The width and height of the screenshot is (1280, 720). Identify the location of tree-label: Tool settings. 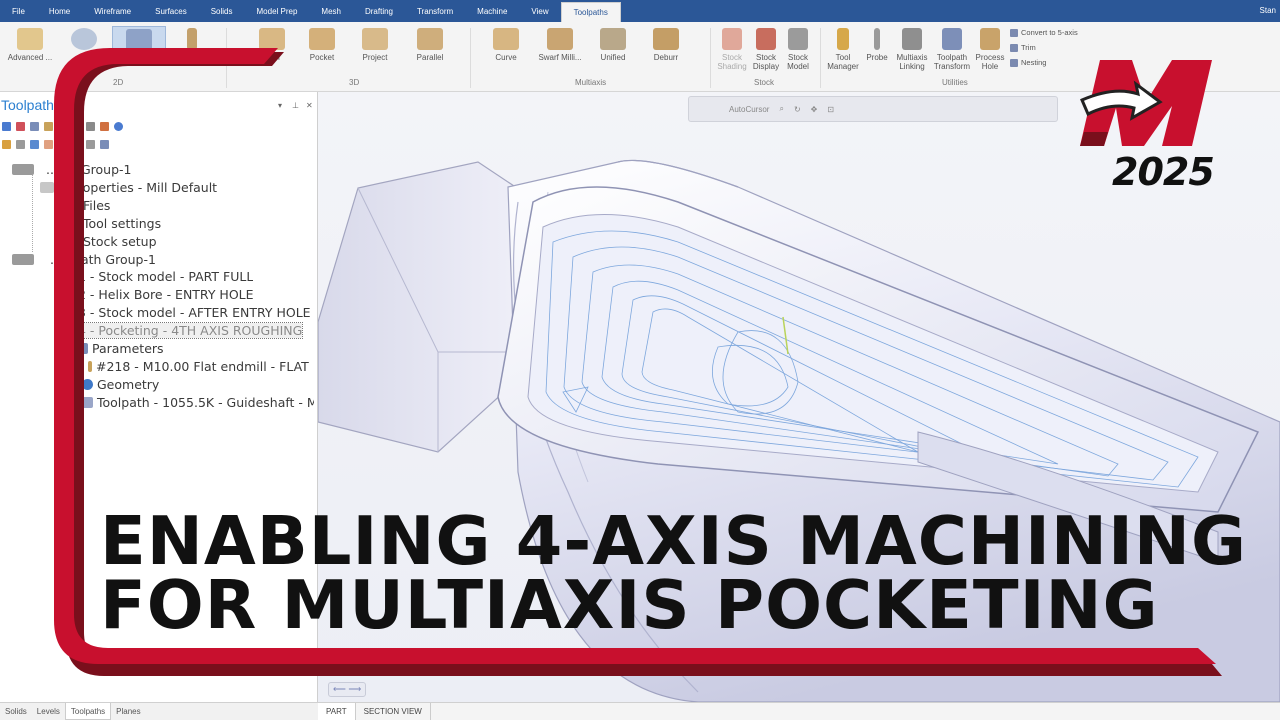
(122, 223).